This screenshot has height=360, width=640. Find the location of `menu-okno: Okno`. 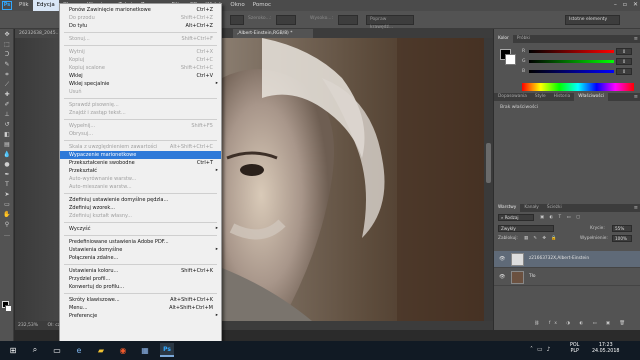

menu-okno: Okno is located at coordinates (237, 5).